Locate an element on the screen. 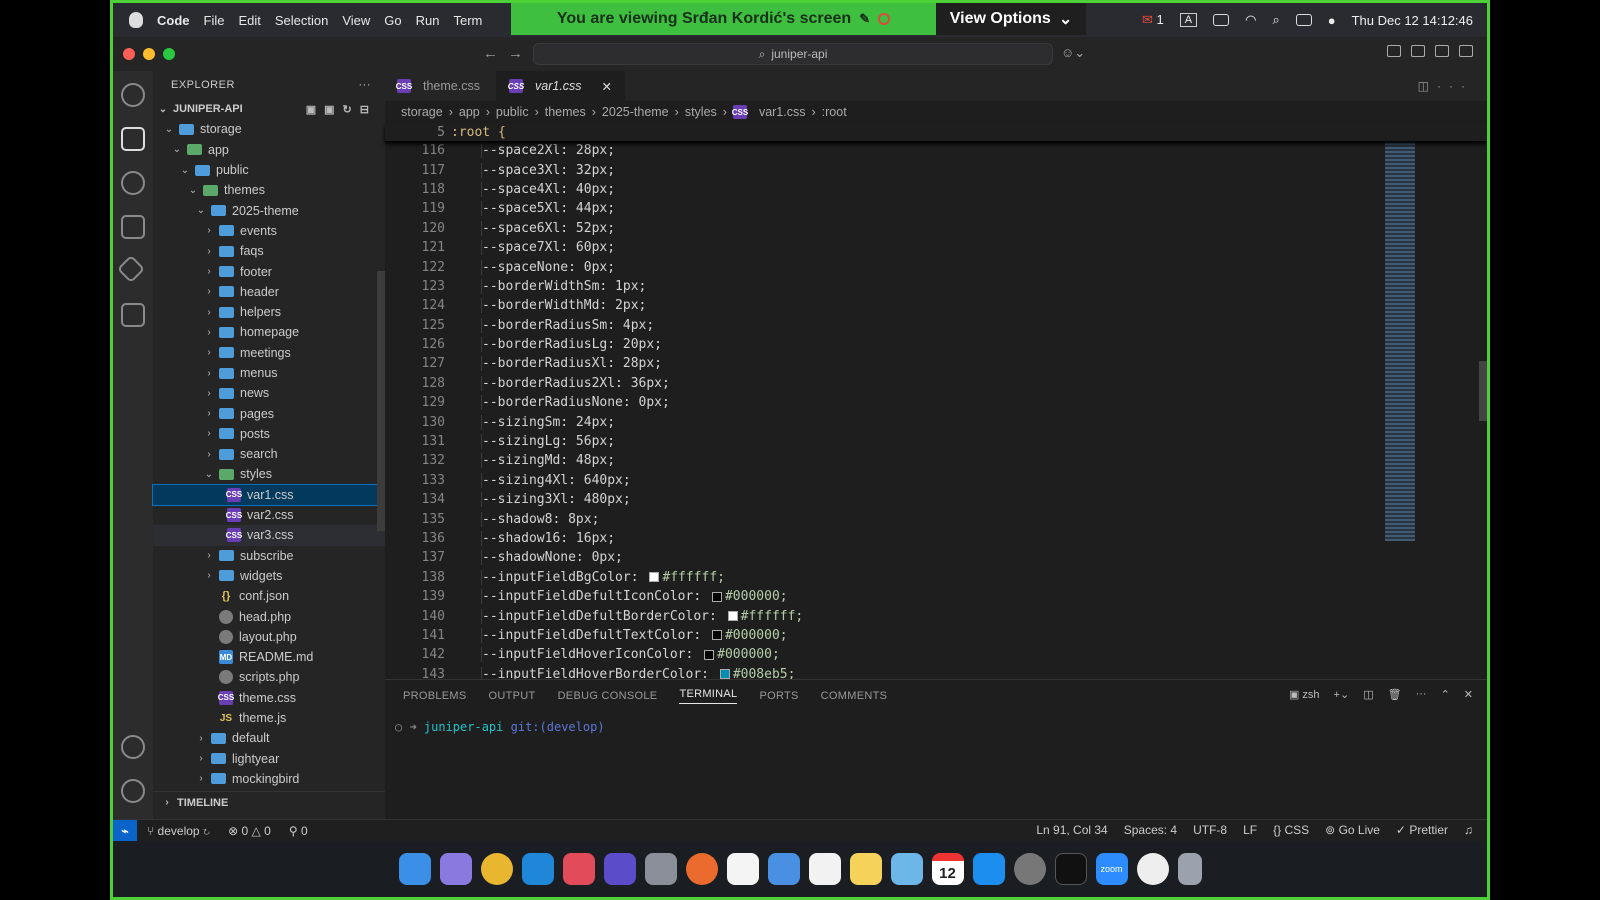 This screenshot has height=900, width=1600. tree-folder: › faqs is located at coordinates (269, 251).